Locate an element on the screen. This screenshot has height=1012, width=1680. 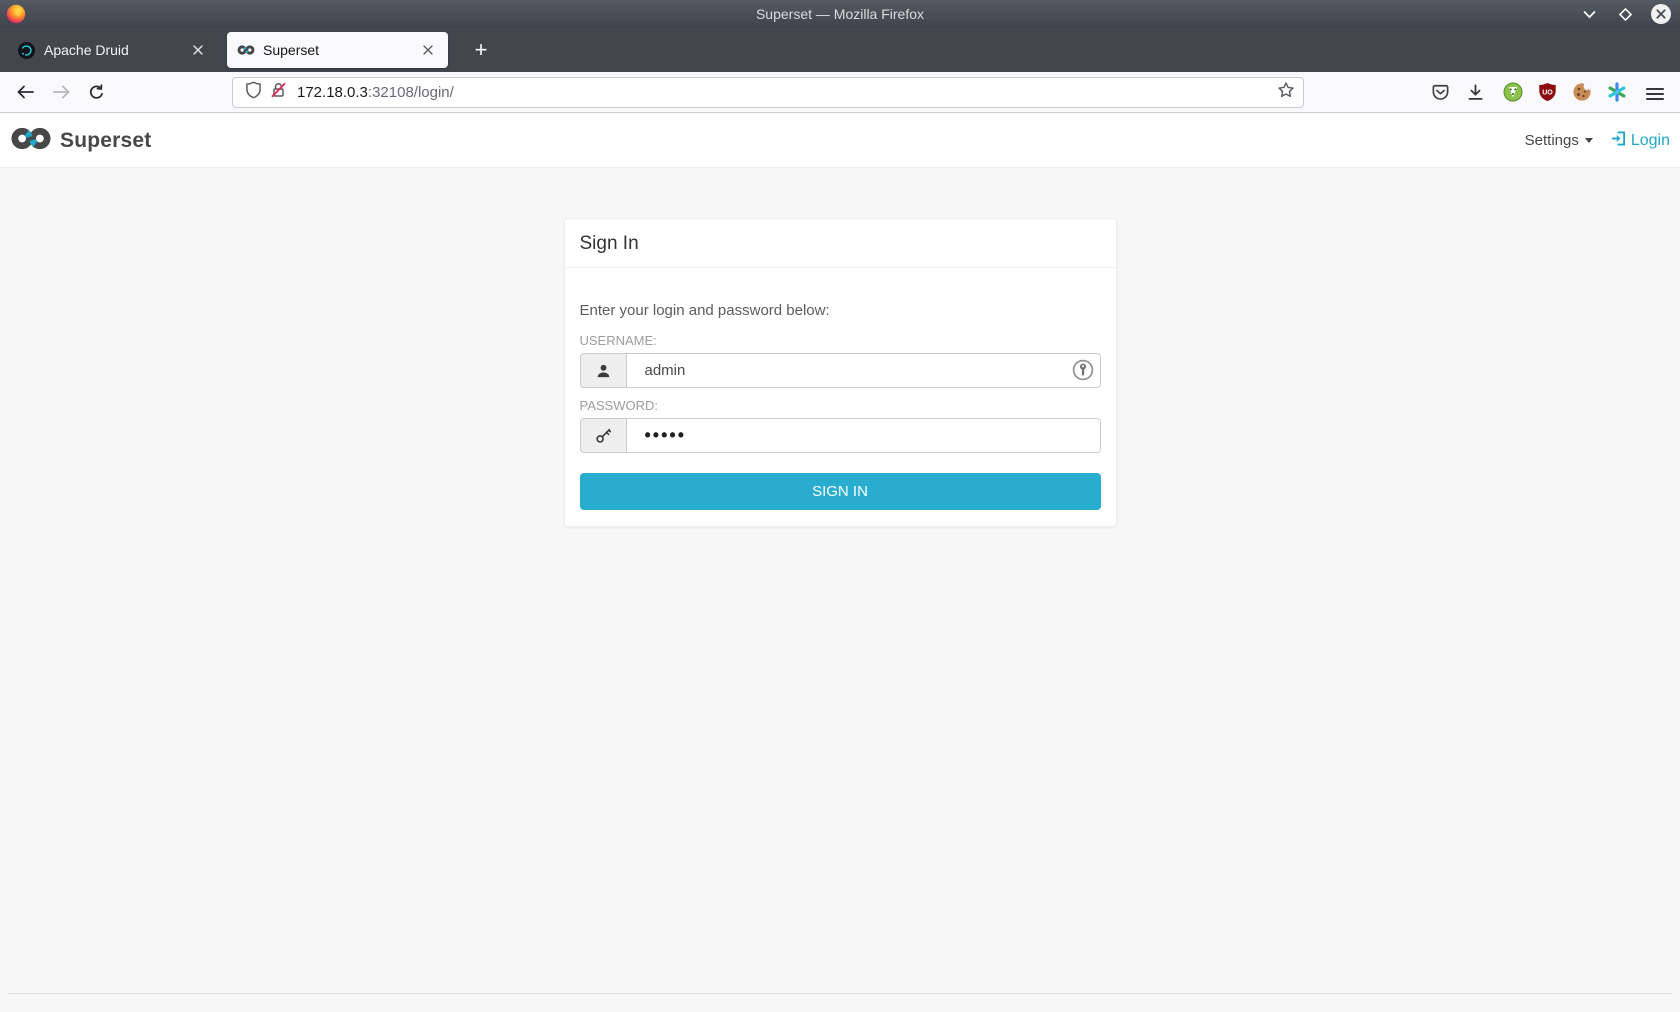
bookmark-star-icon is located at coordinates (1286, 92).